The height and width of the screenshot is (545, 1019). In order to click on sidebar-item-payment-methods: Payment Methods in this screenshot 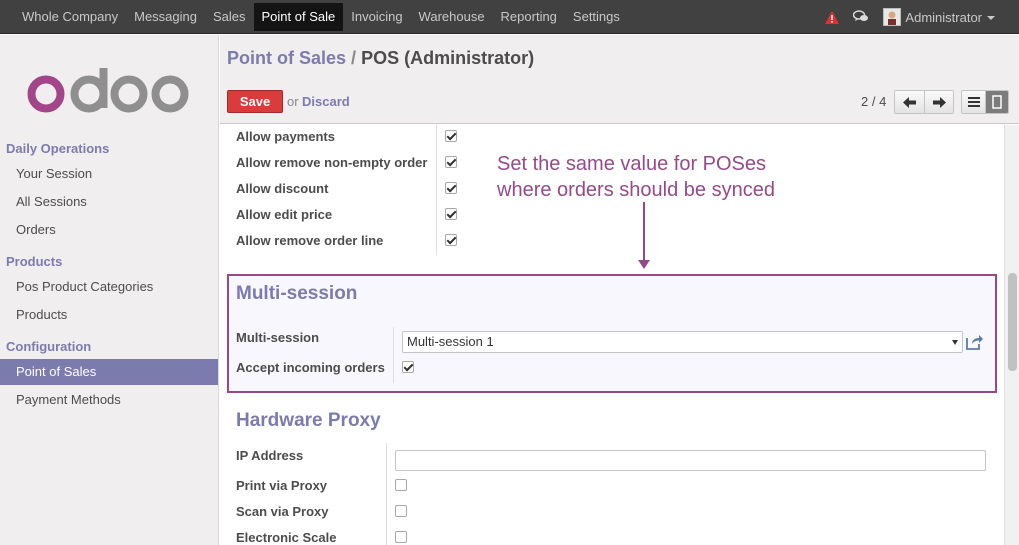, I will do `click(109, 400)`.